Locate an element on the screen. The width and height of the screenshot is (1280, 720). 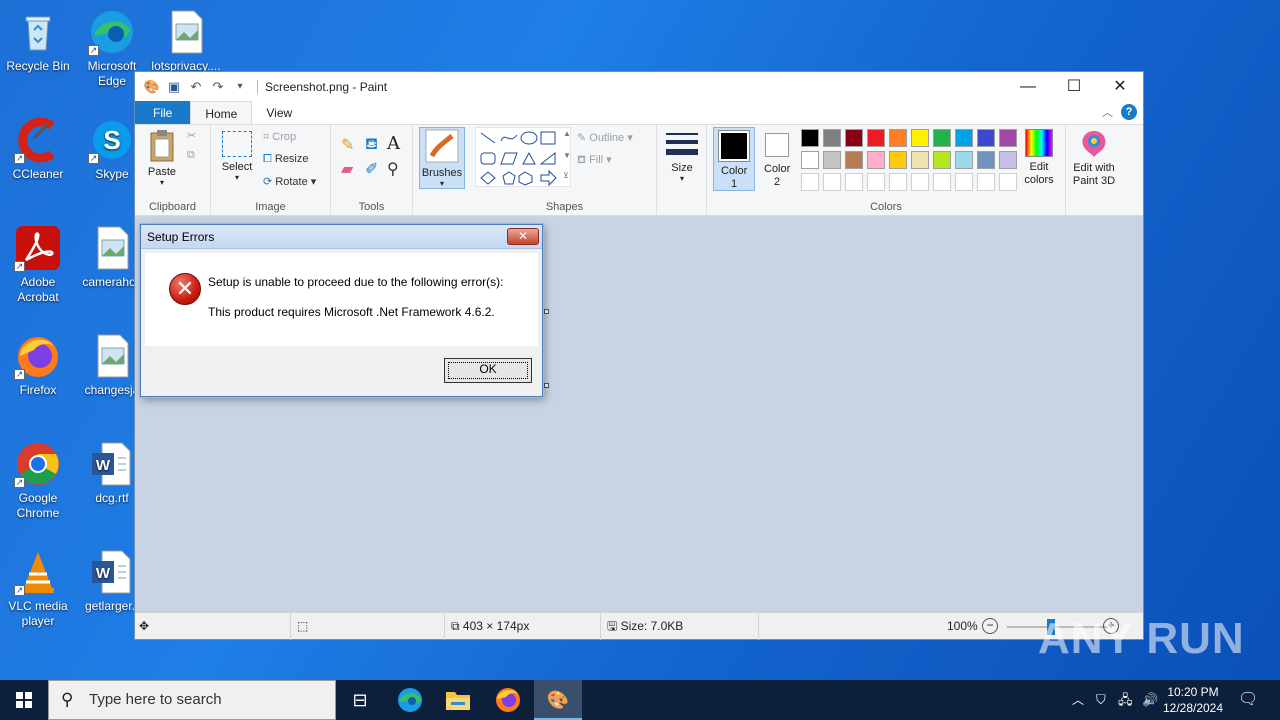
close-button: ✕ is located at coordinates (1120, 86).